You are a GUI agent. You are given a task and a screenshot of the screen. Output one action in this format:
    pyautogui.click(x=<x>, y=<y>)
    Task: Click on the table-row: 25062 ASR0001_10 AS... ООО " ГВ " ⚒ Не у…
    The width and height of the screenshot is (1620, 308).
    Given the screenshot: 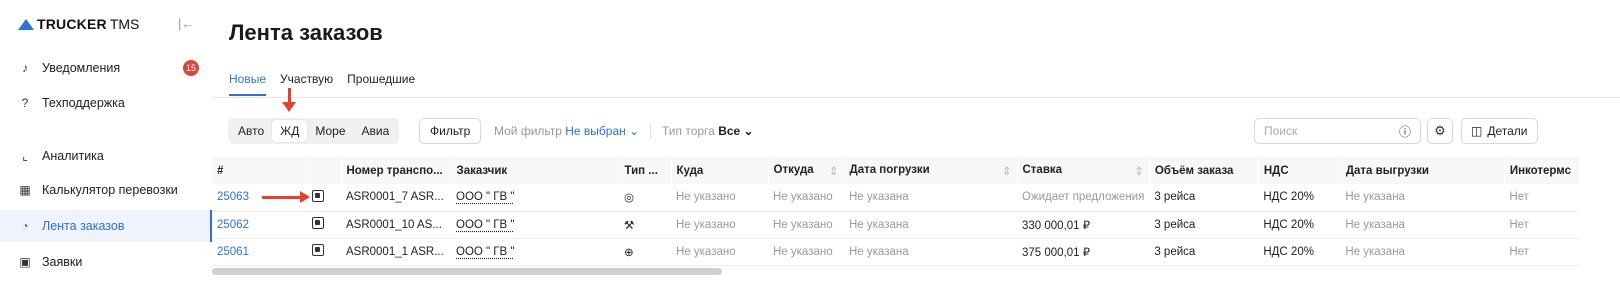 What is the action you would take?
    pyautogui.click(x=896, y=225)
    